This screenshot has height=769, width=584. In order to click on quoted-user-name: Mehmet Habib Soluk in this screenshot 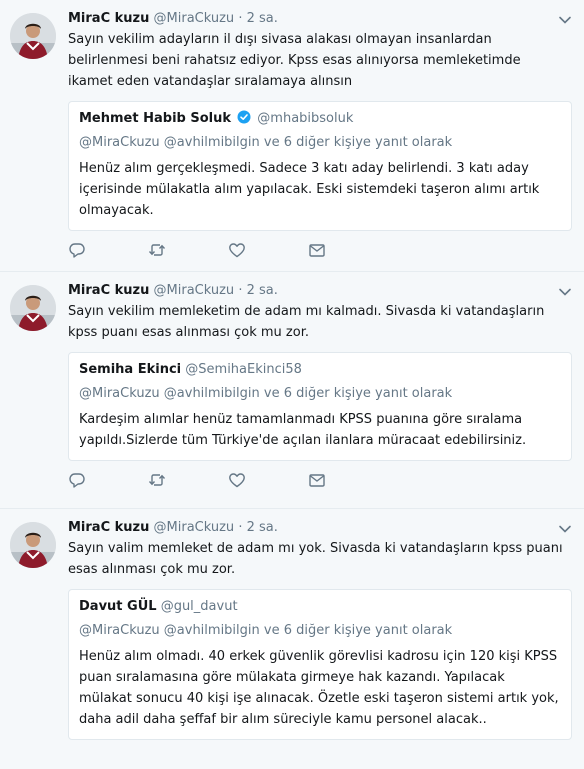, I will do `click(155, 118)`.